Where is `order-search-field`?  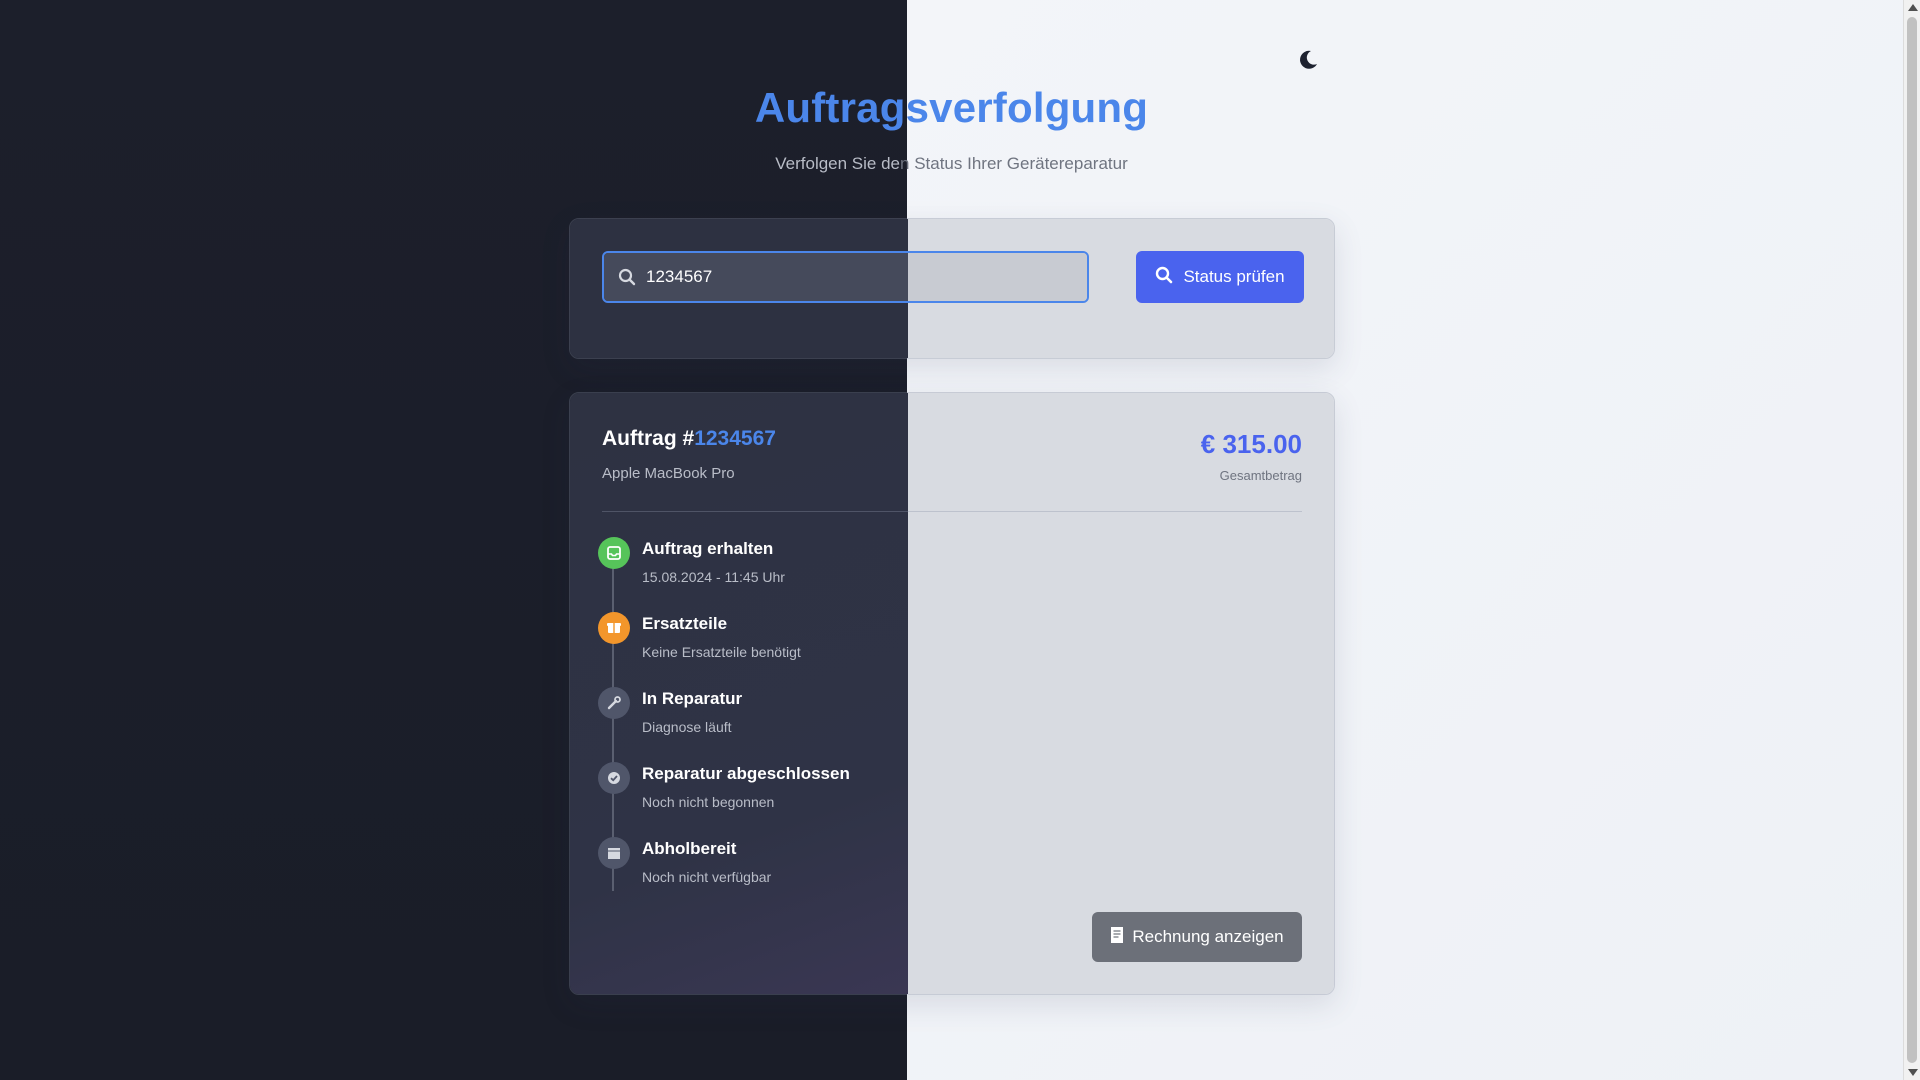
order-search-field is located at coordinates (845, 277).